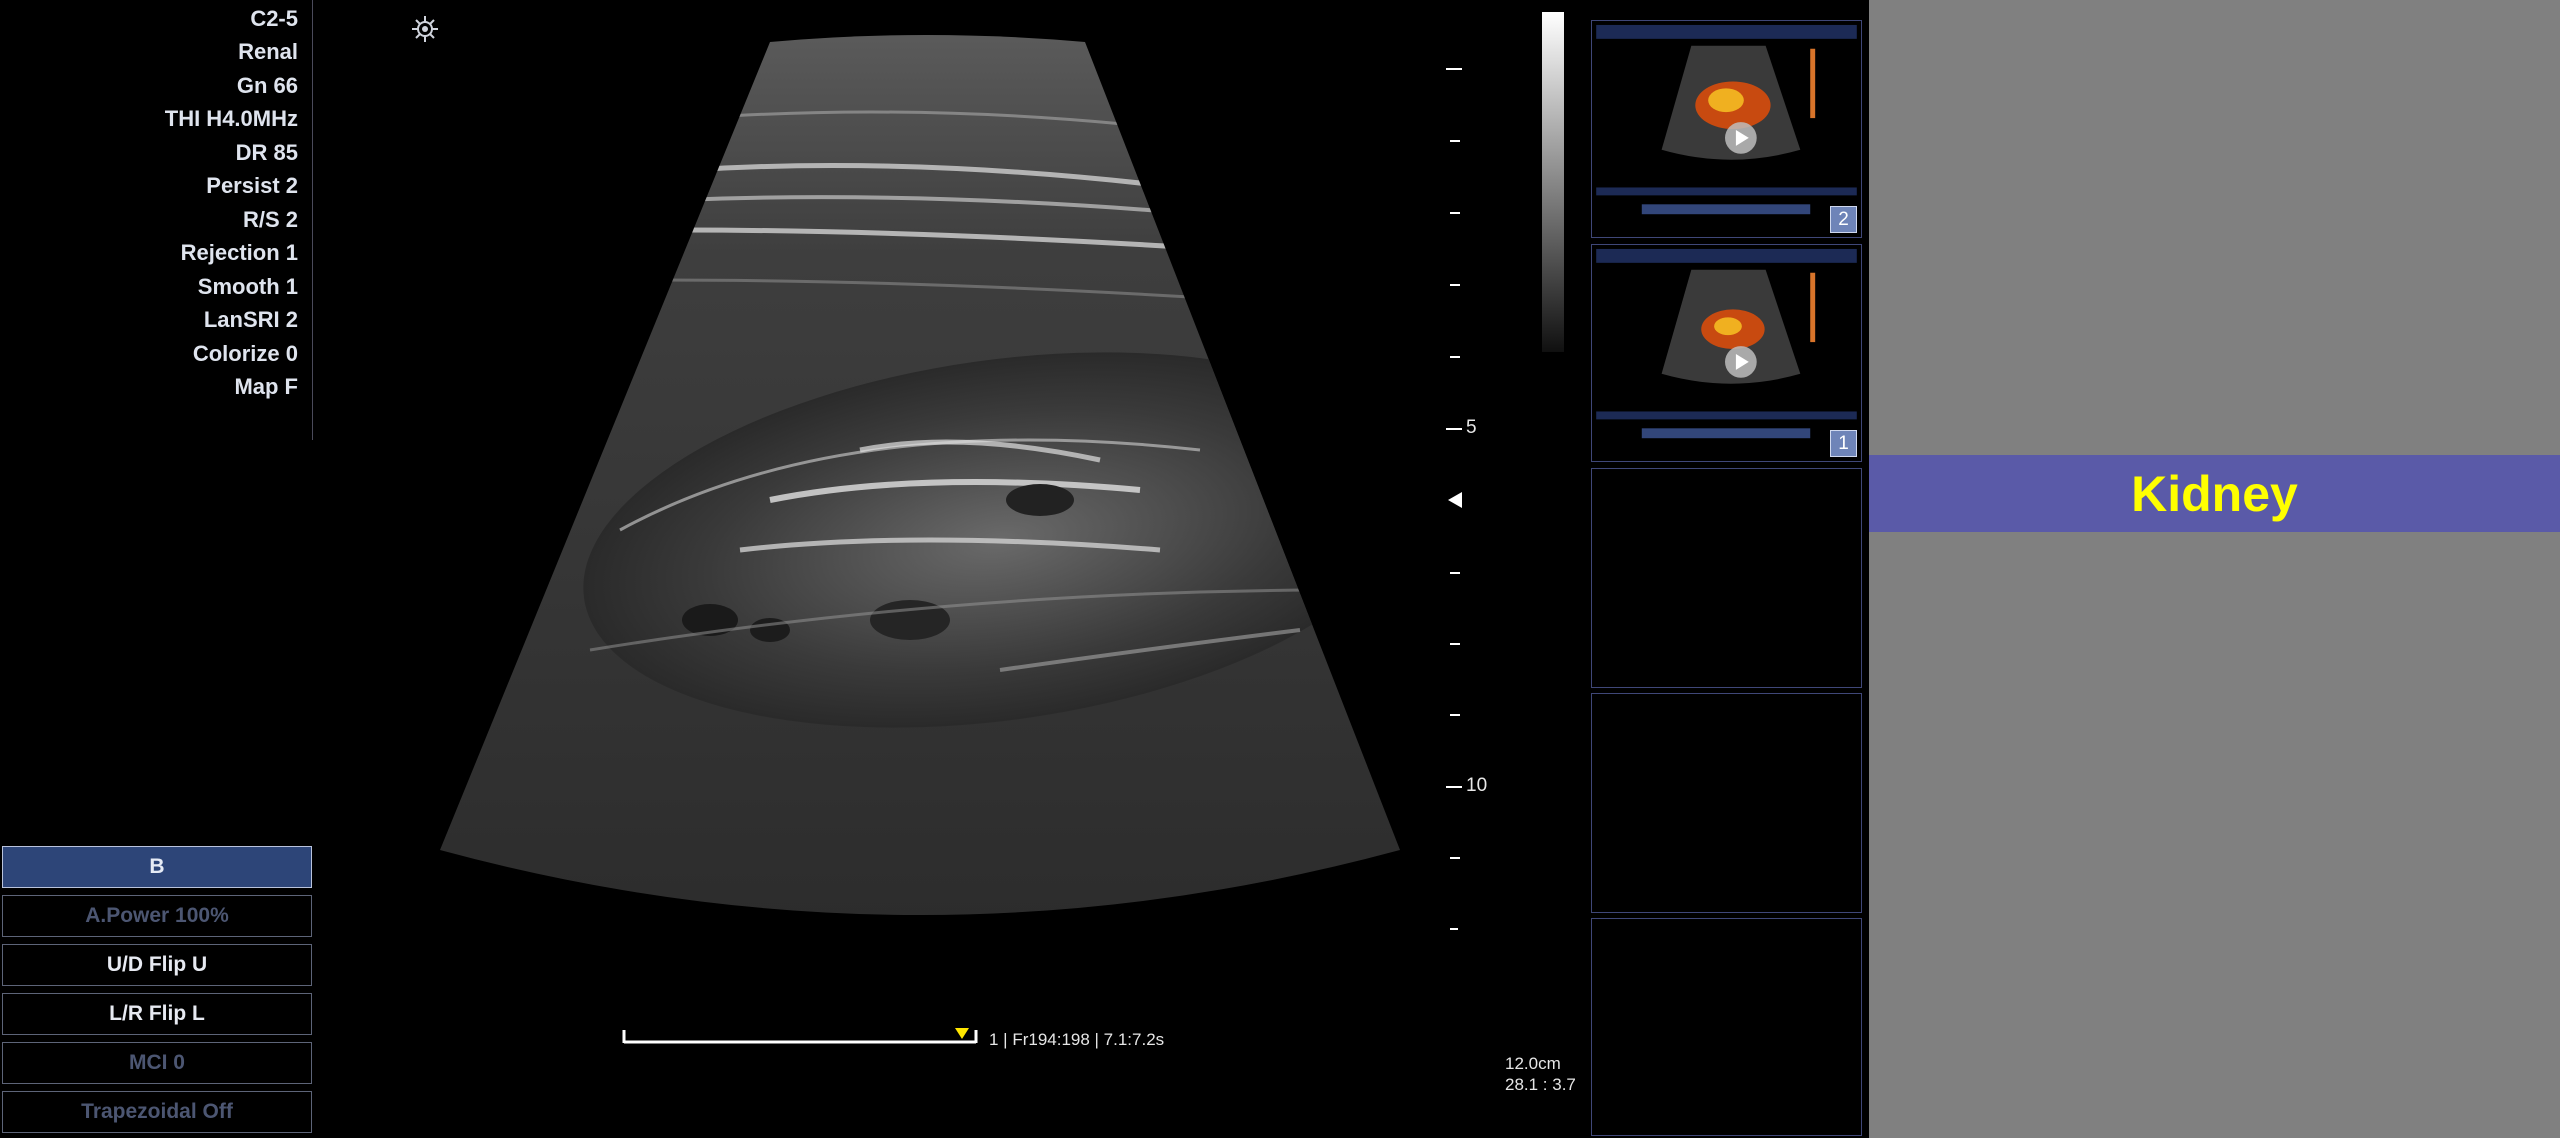 Image resolution: width=2560 pixels, height=1138 pixels. I want to click on organ-title: Kidney, so click(2214, 493).